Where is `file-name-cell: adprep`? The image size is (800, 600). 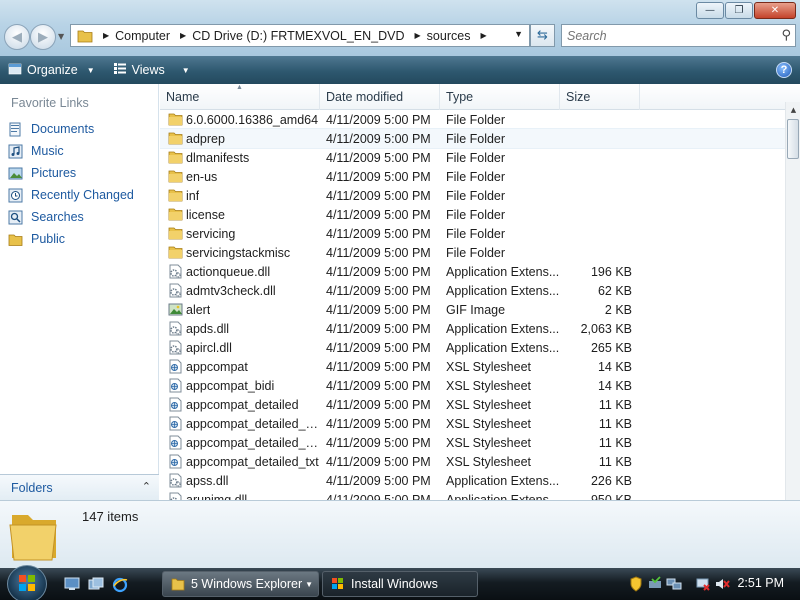
file-name-cell: adprep is located at coordinates (240, 138).